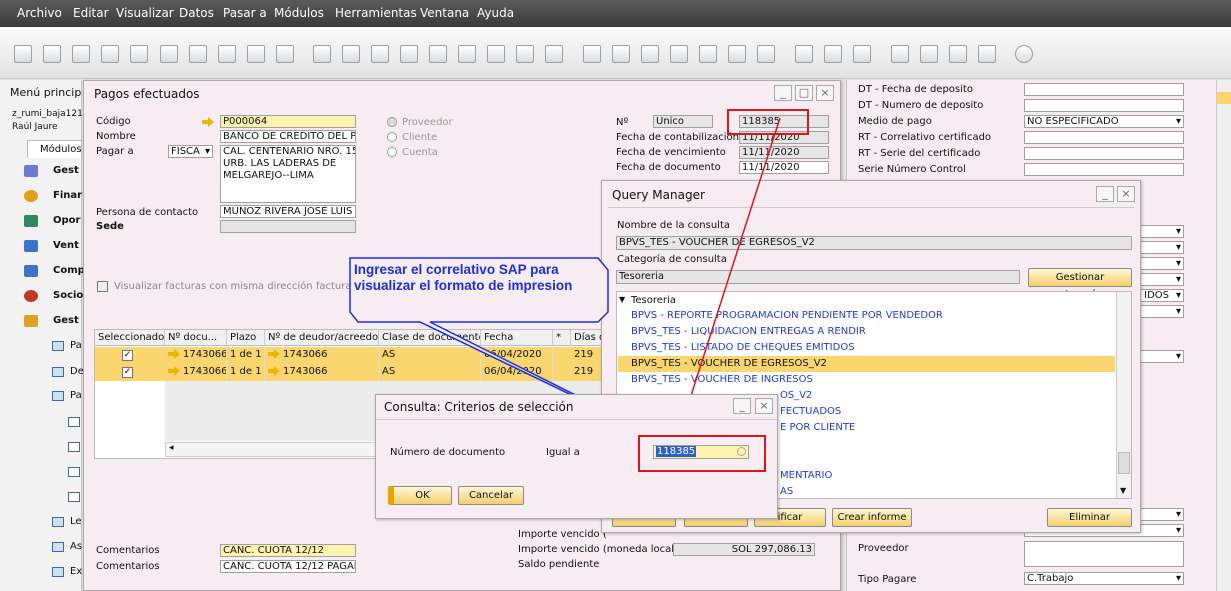 The width and height of the screenshot is (1231, 591). I want to click on numero-documento-label: Número de documento, so click(448, 452).